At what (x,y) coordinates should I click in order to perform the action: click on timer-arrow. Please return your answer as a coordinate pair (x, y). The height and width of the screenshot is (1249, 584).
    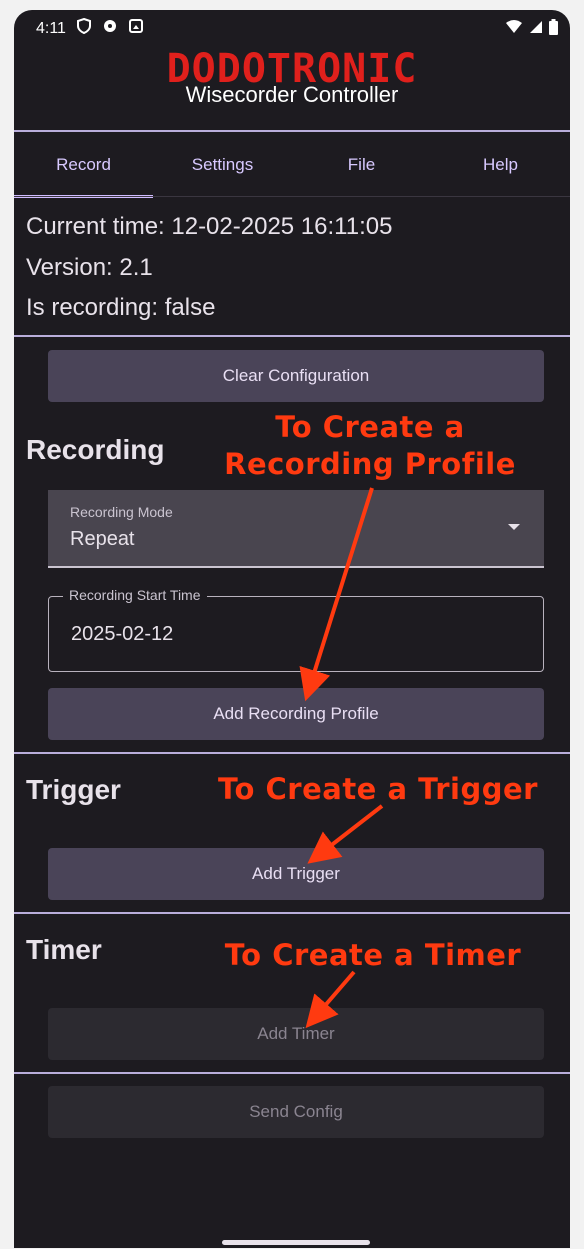
    Looking at the image, I should click on (330, 999).